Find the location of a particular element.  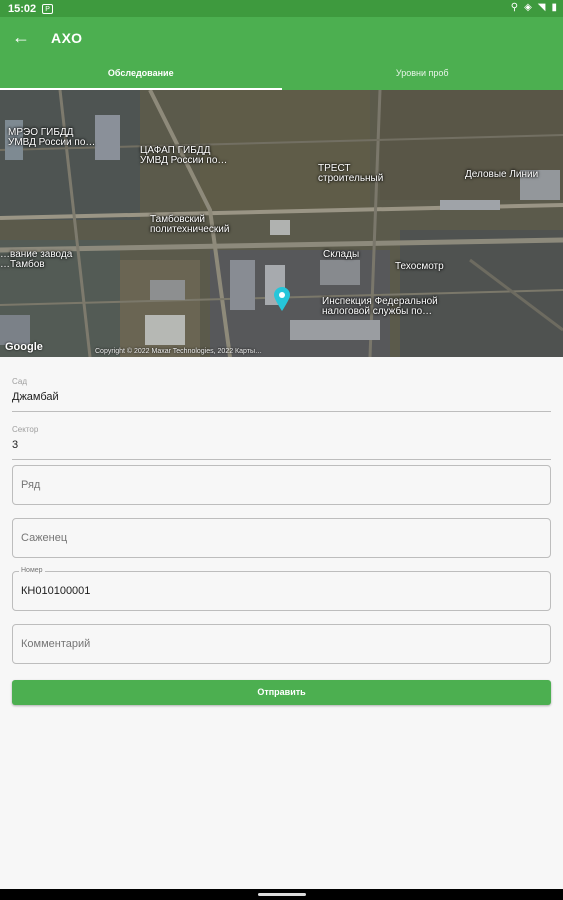

location-marker-icon is located at coordinates (282, 299).